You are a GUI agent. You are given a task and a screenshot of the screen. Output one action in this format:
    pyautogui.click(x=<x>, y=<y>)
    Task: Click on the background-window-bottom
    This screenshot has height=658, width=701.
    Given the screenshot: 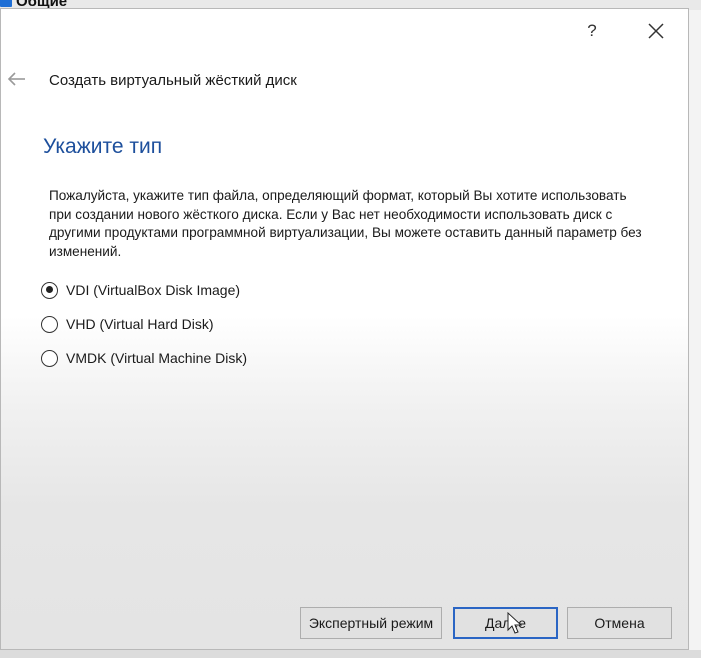 What is the action you would take?
    pyautogui.click(x=350, y=654)
    